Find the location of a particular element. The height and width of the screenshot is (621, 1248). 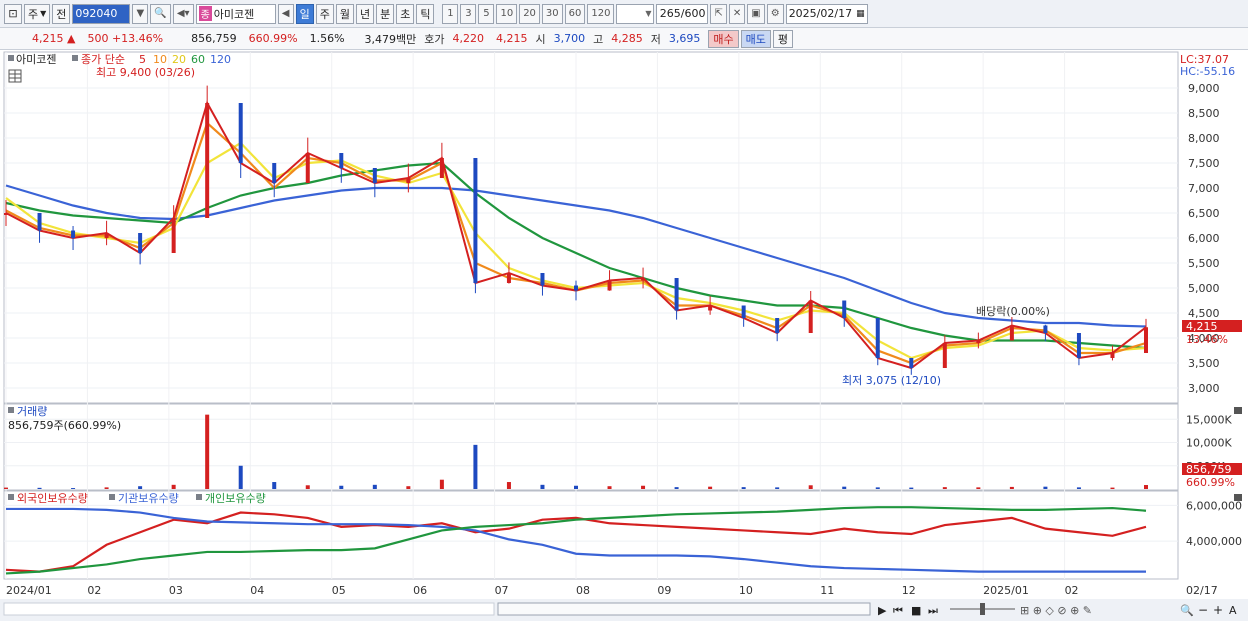

date-input: 2025/02/17 ▦ is located at coordinates (826, 13).